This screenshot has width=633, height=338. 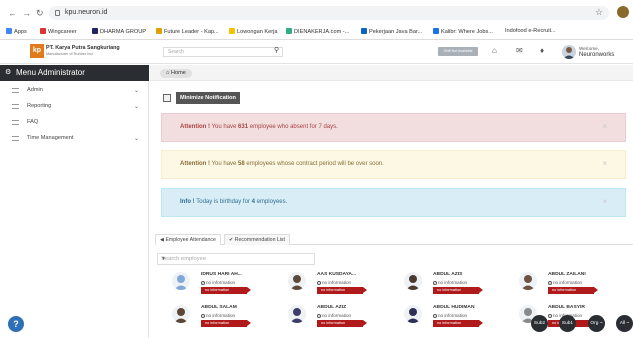 What do you see at coordinates (236, 259) in the screenshot?
I see `employee-search-select: Search employee ▼` at bounding box center [236, 259].